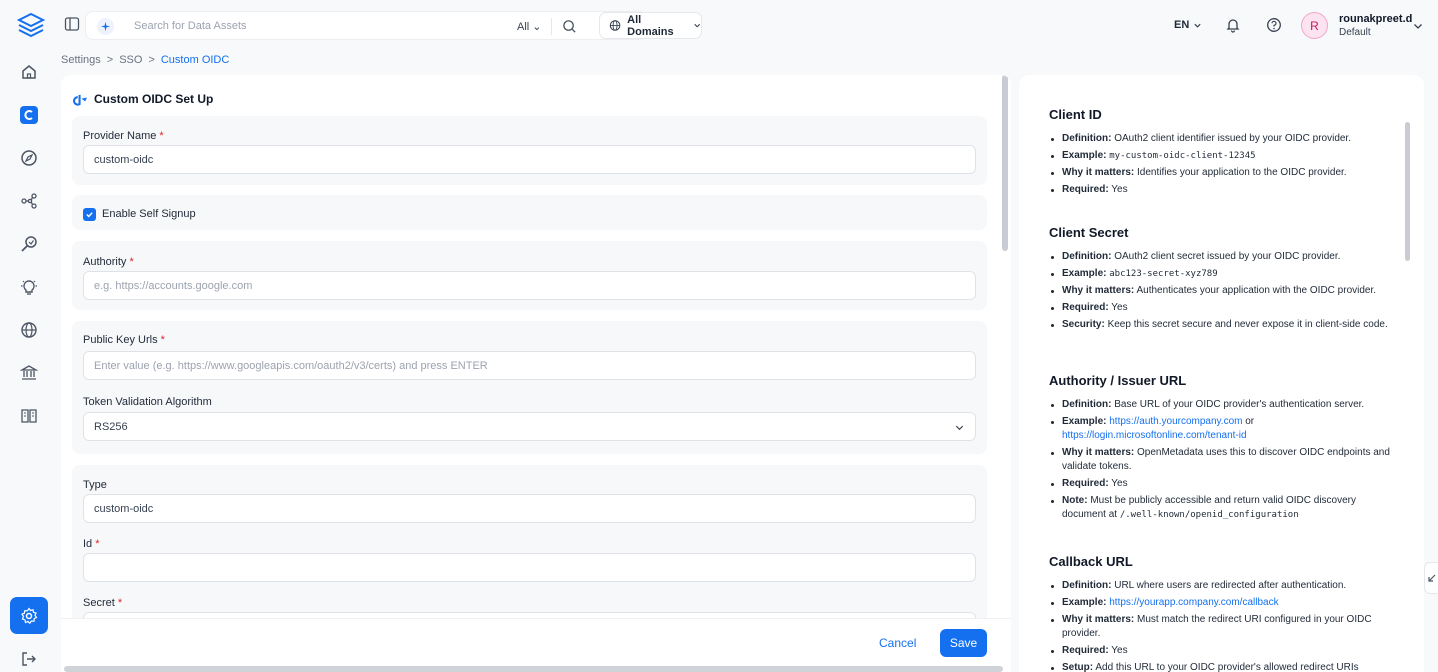 The image size is (1438, 672). Describe the element at coordinates (154, 99) in the screenshot. I see `form-title-text: Custom OIDC Set Up` at that location.